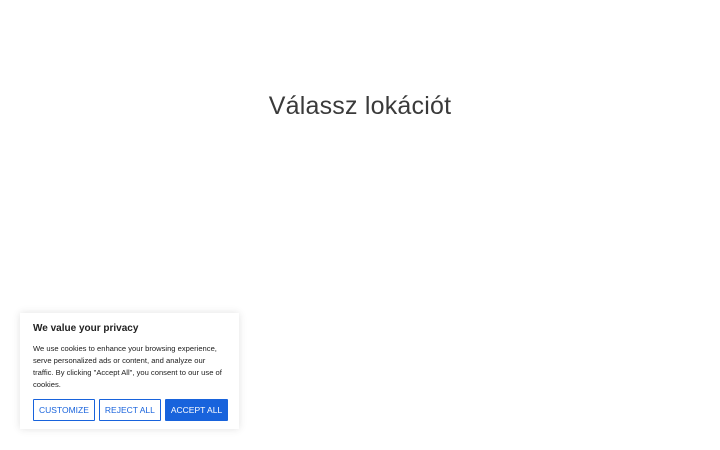  What do you see at coordinates (86, 328) in the screenshot?
I see `cookie-banner-title: We value your privacy` at bounding box center [86, 328].